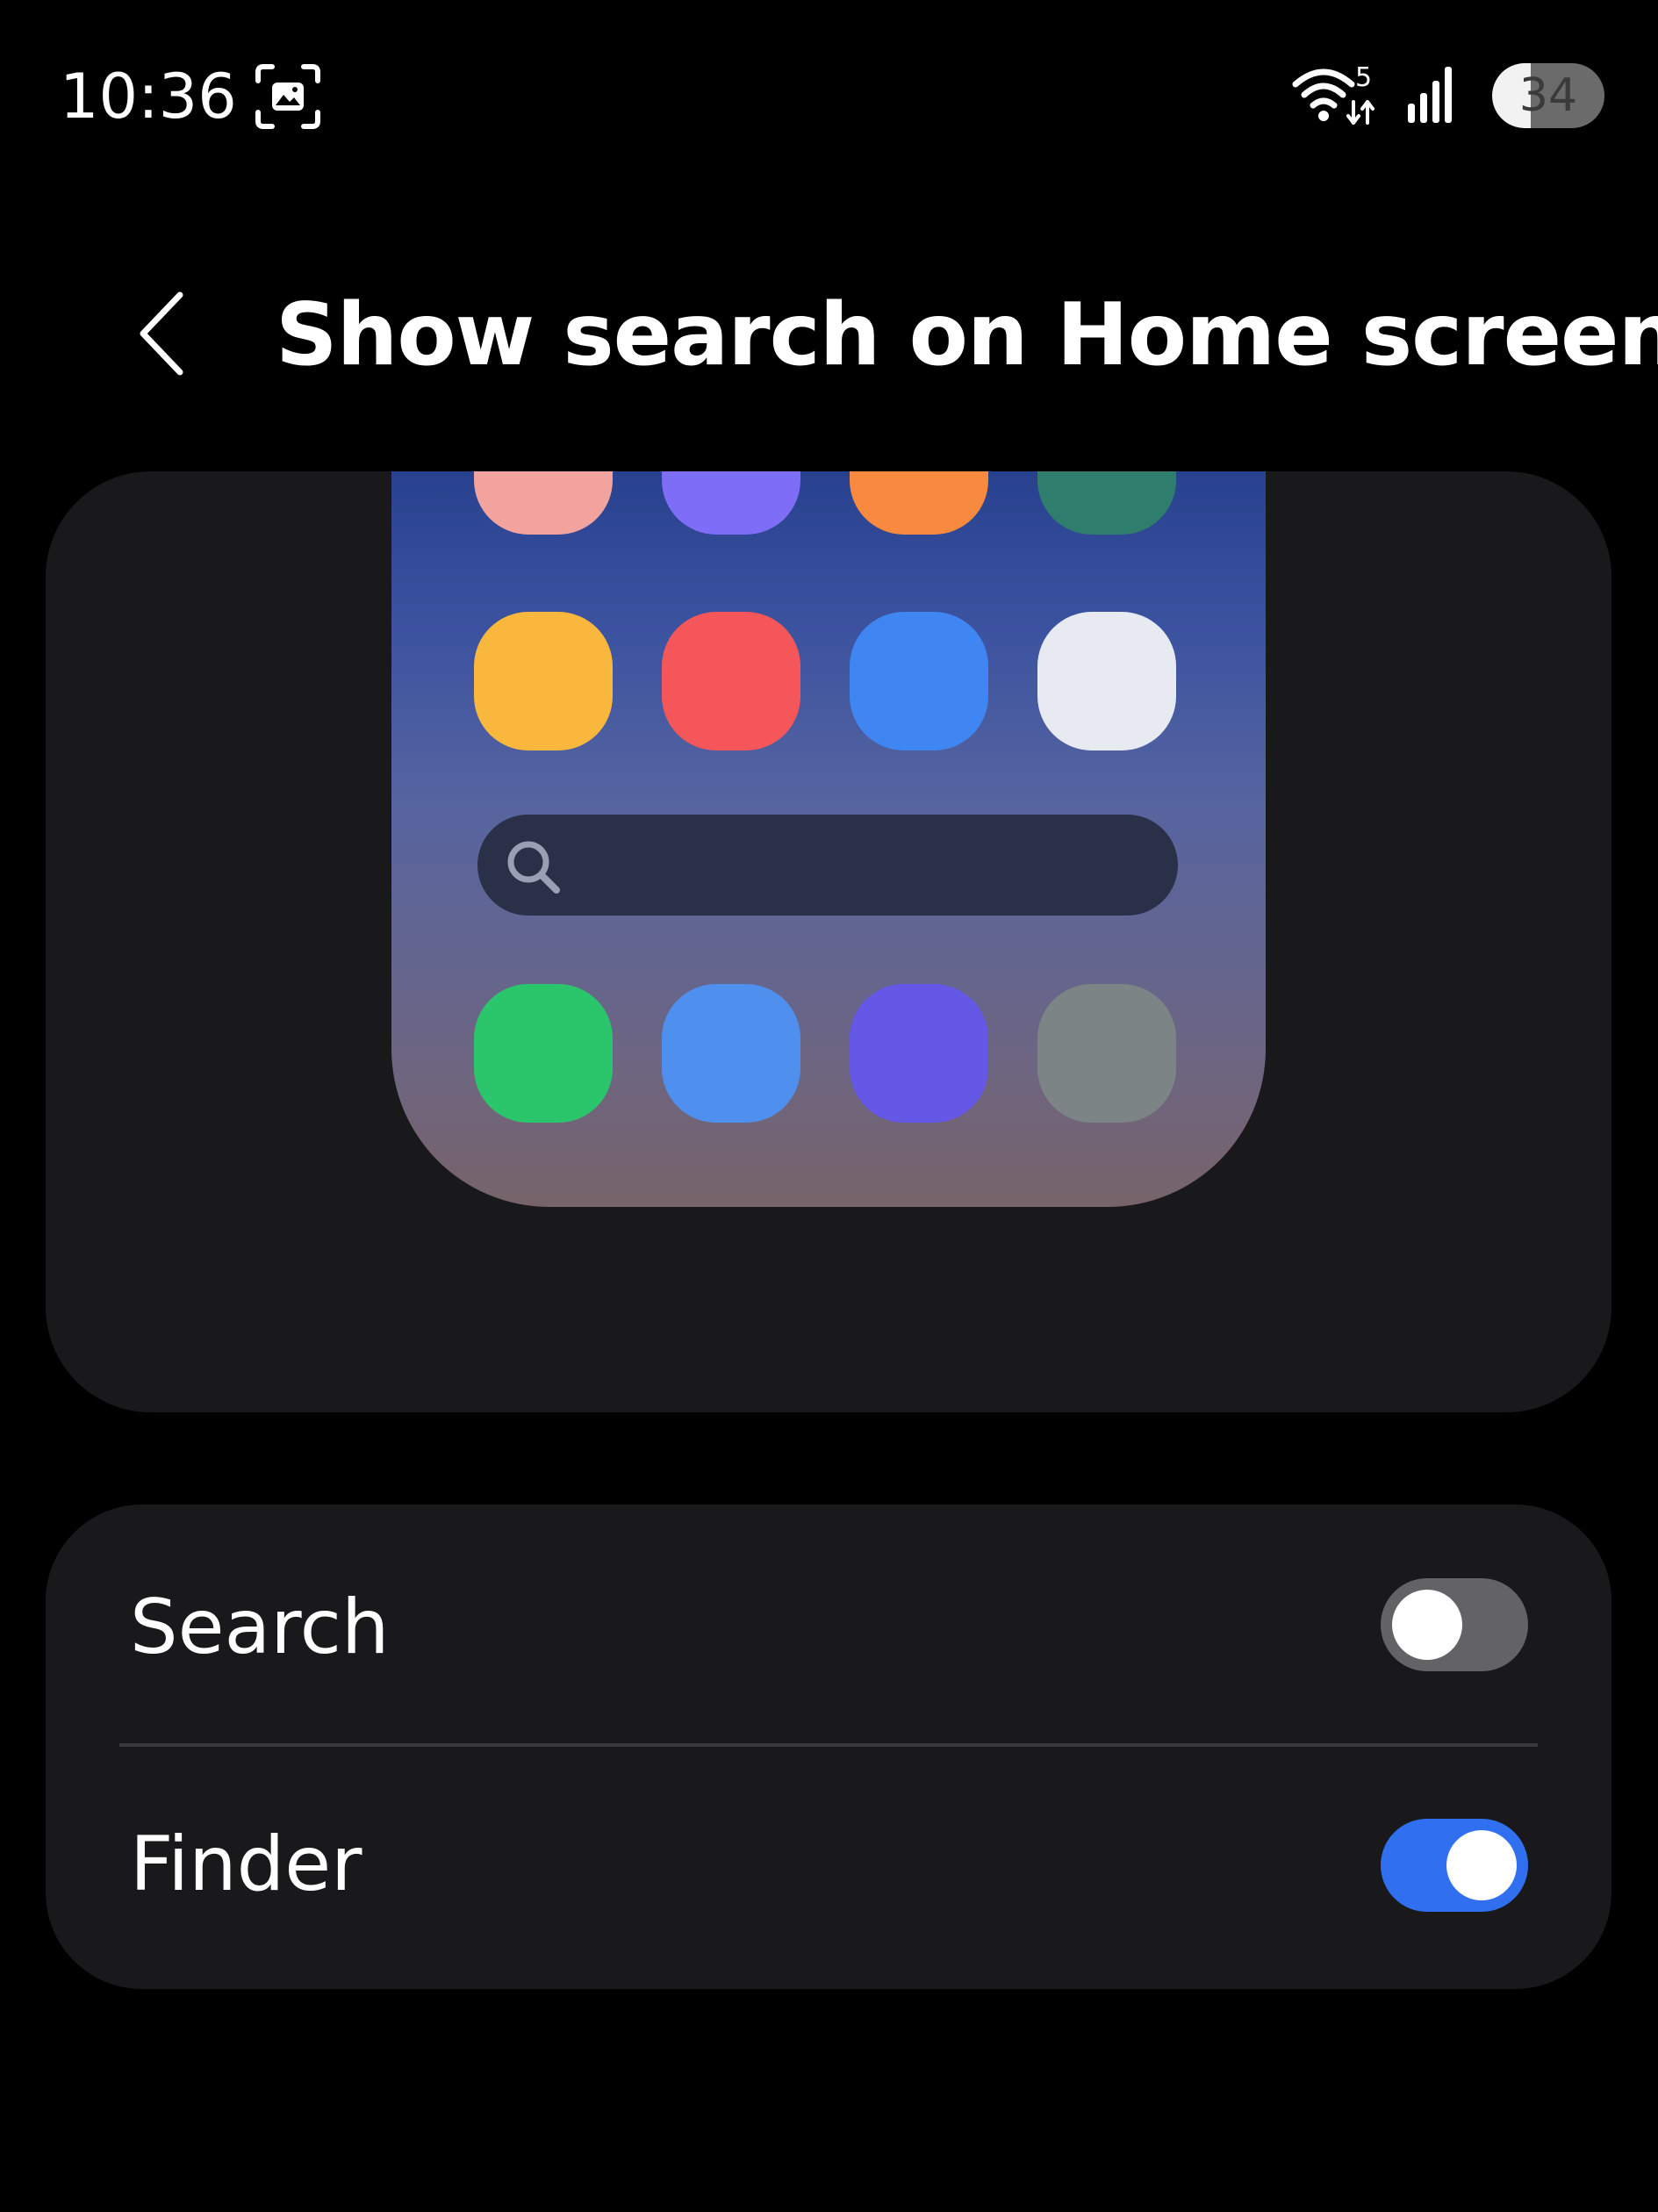 Image resolution: width=1658 pixels, height=2212 pixels. I want to click on search-toggle, so click(1454, 1624).